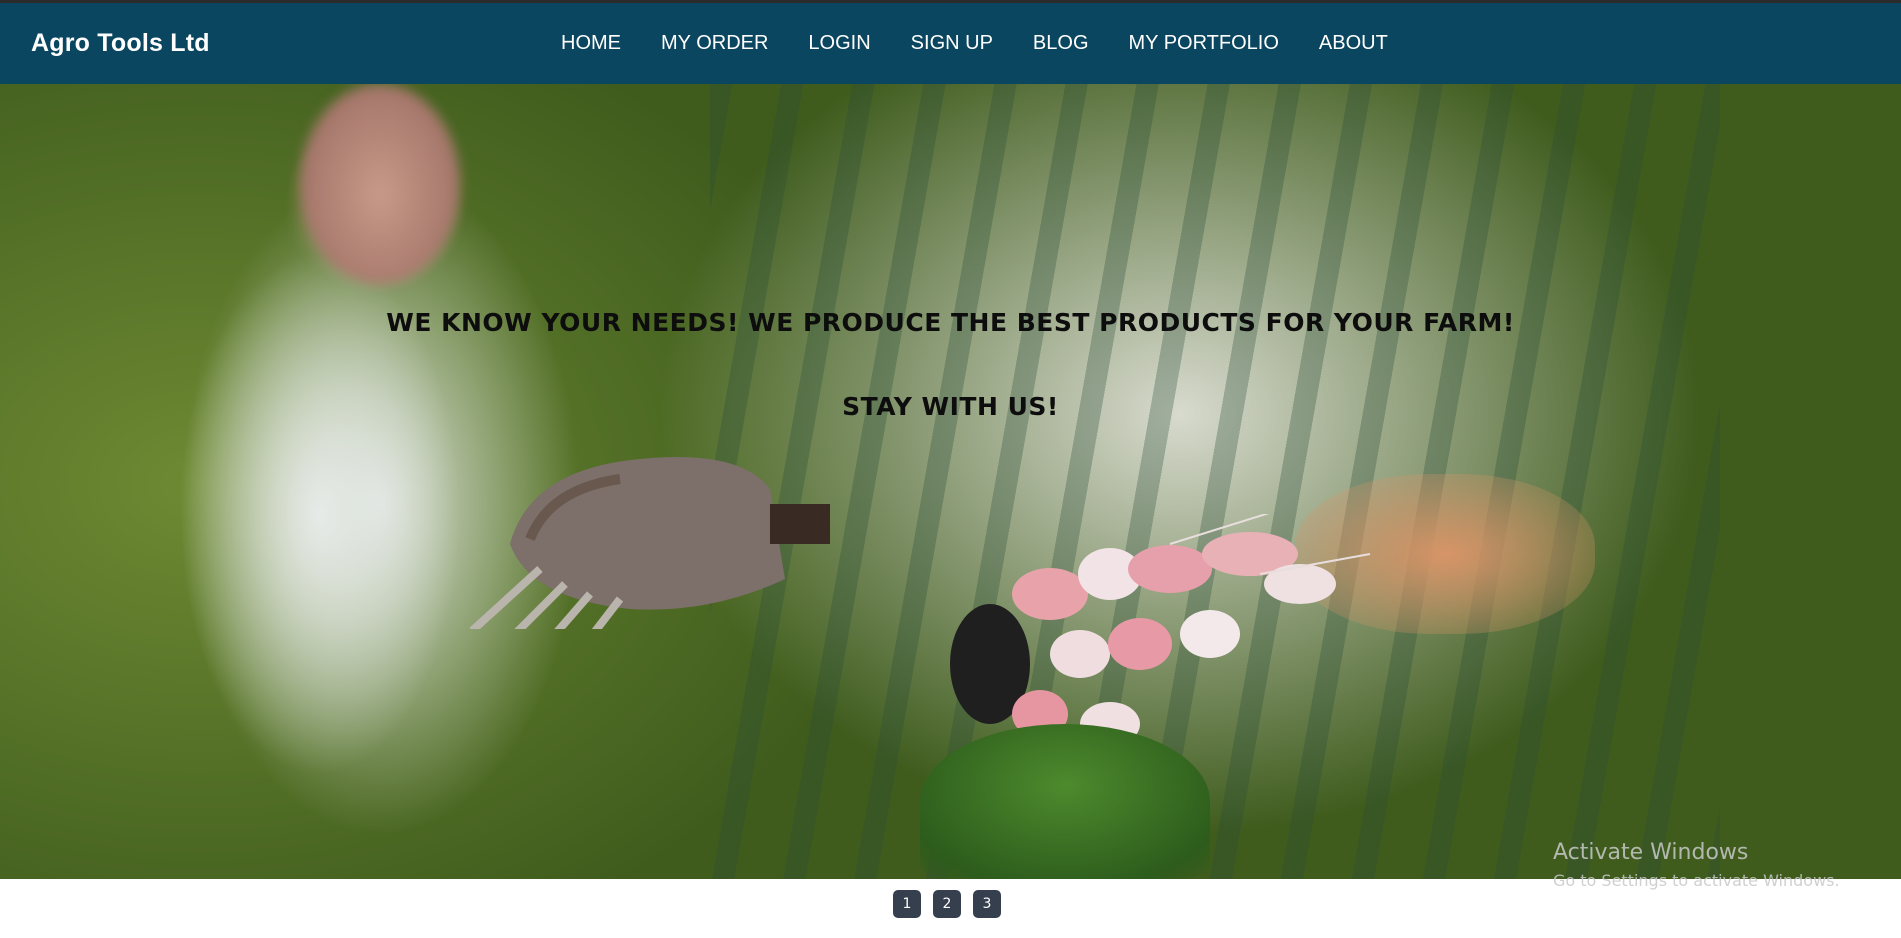  Describe the element at coordinates (120, 43) in the screenshot. I see `brand-logo-link: Agro Tools Ltd` at that location.